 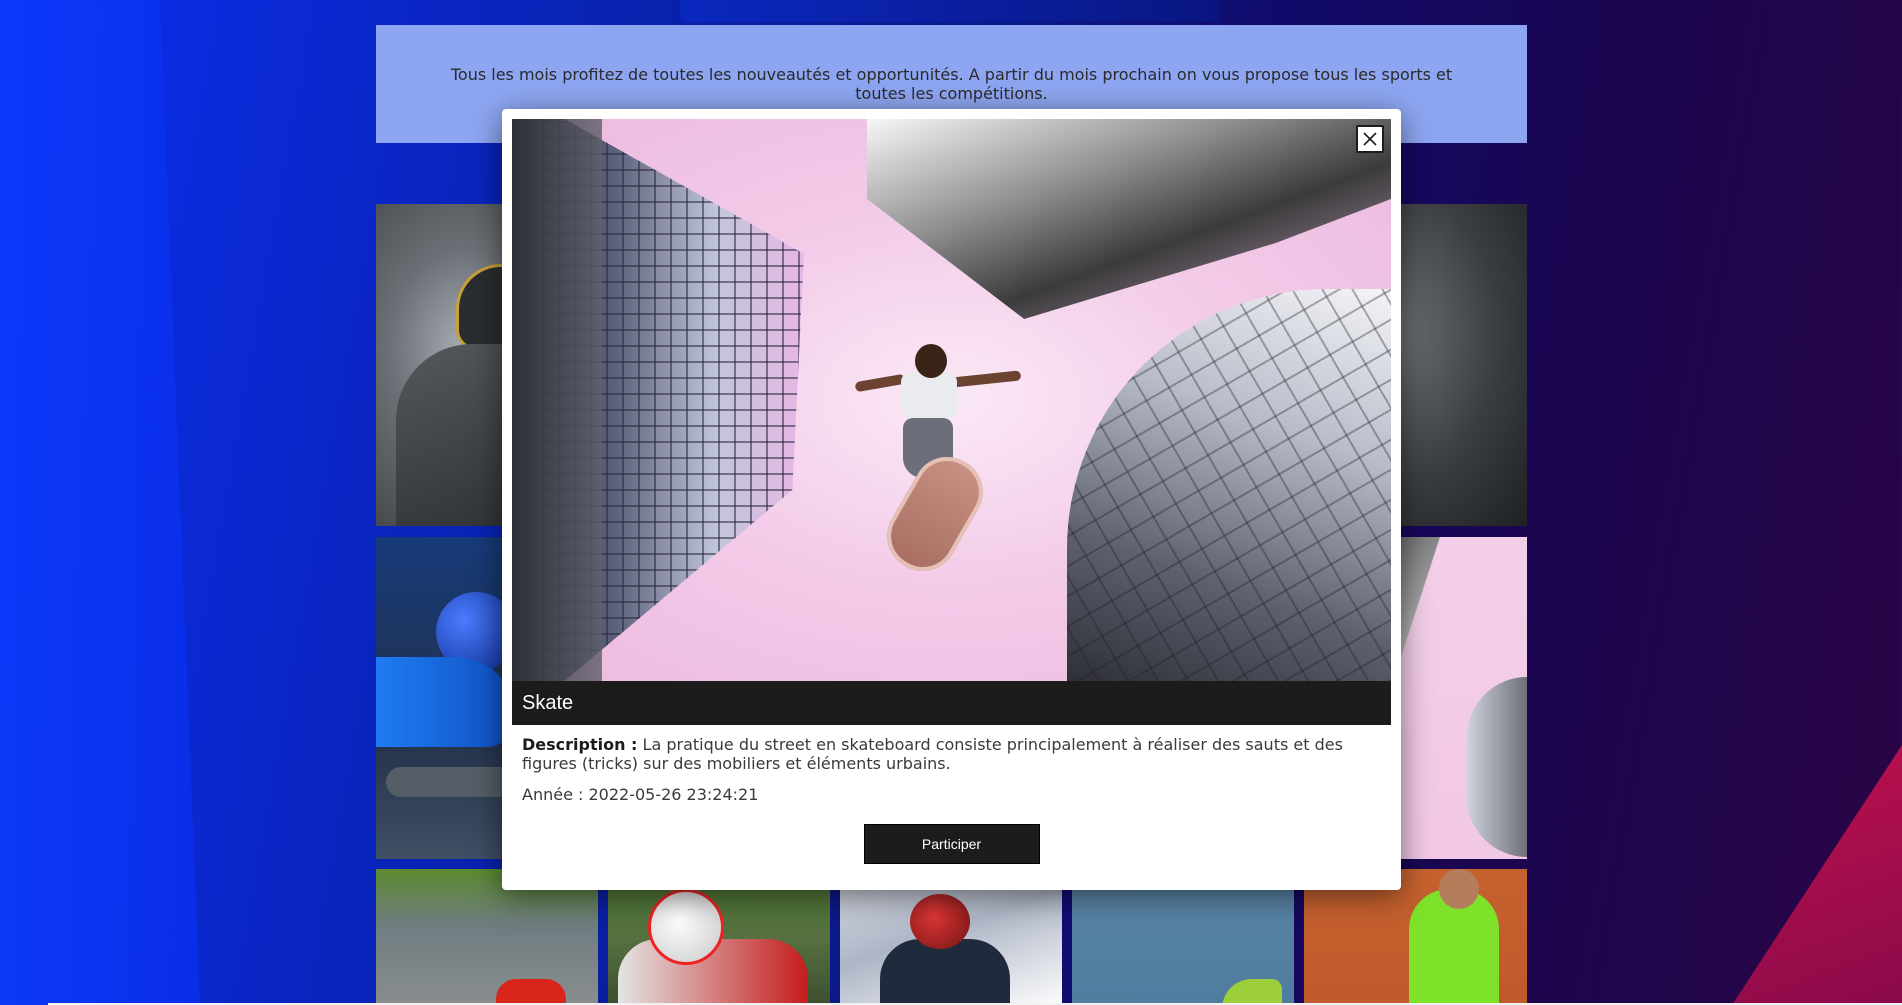 What do you see at coordinates (986, 379) in the screenshot?
I see `skater-arm-right` at bounding box center [986, 379].